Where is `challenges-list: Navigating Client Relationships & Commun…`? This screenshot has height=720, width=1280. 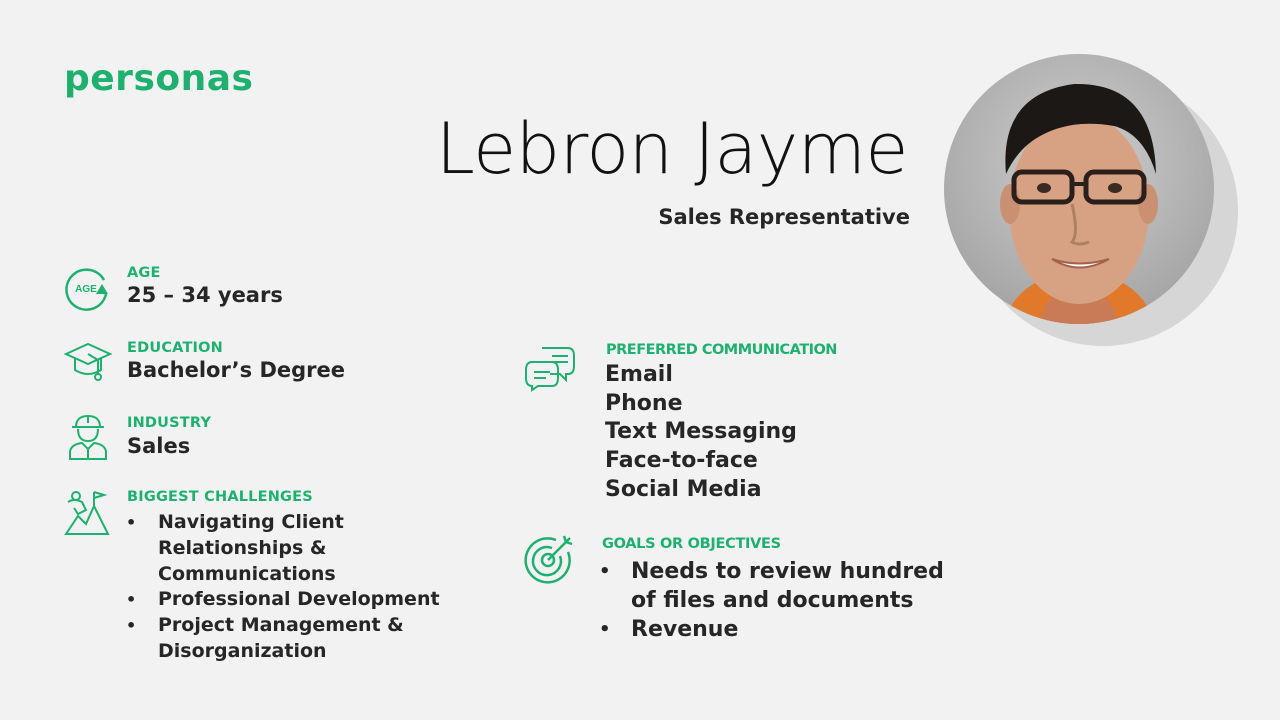 challenges-list: Navigating Client Relationships & Commun… is located at coordinates (296, 587).